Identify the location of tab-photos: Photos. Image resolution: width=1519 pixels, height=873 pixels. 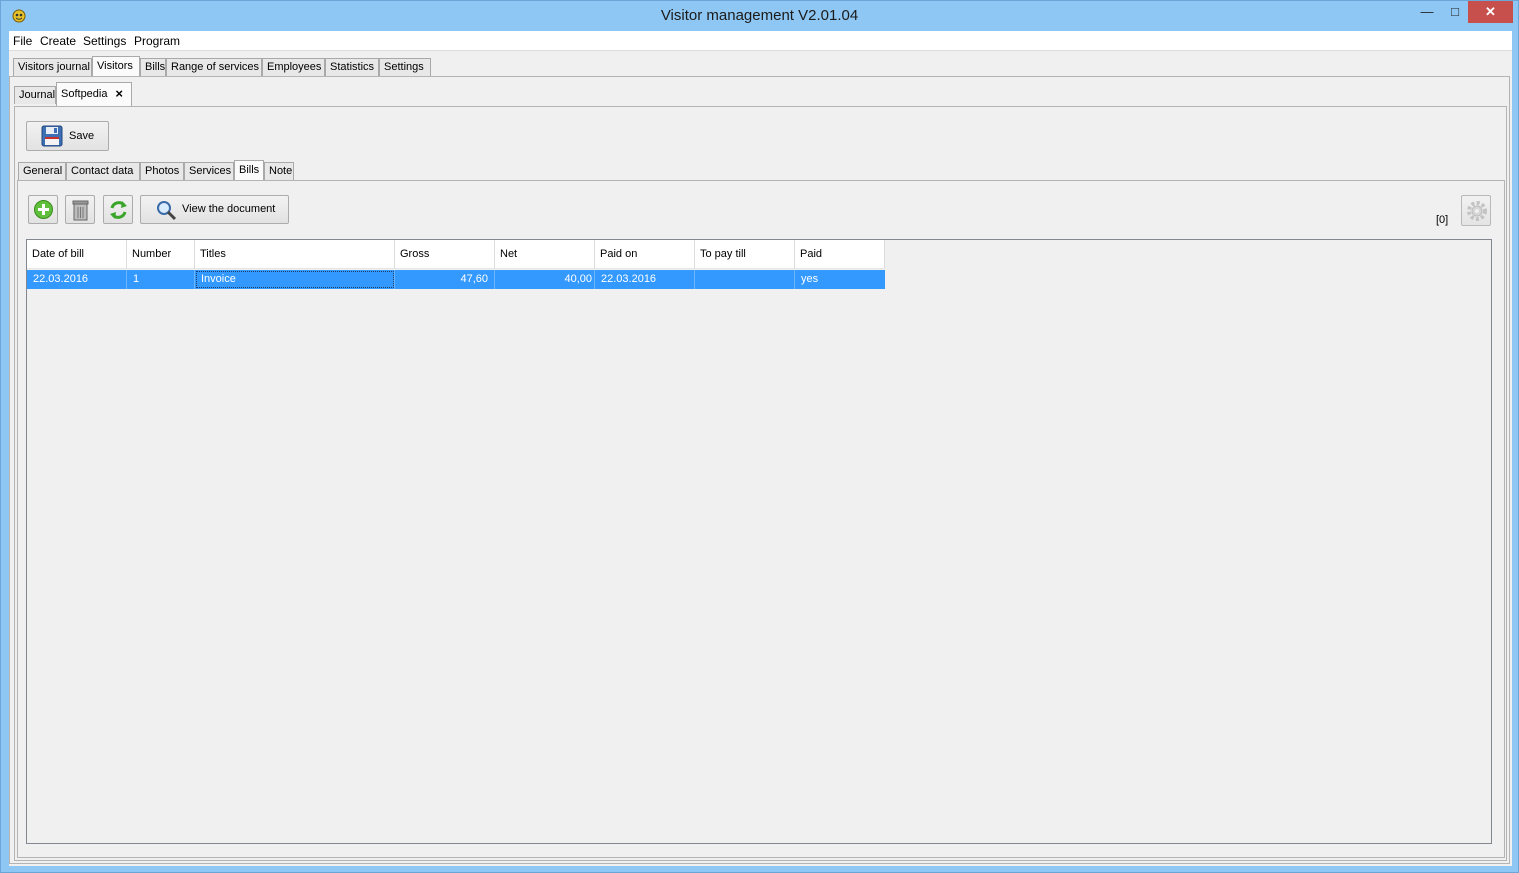
(162, 171).